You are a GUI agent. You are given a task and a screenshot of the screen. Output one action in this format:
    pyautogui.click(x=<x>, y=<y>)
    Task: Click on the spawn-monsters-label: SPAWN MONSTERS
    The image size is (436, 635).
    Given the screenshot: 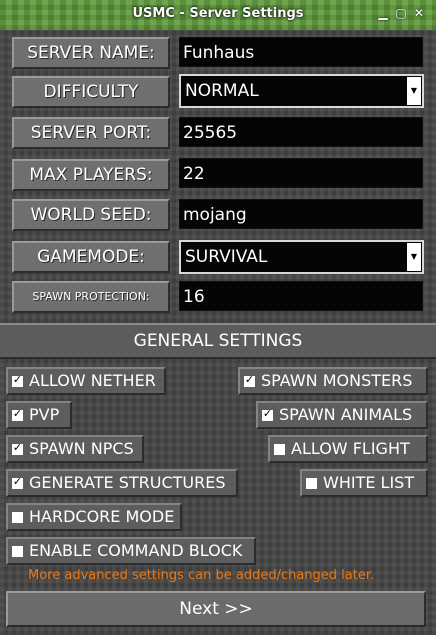 What is the action you would take?
    pyautogui.click(x=337, y=380)
    